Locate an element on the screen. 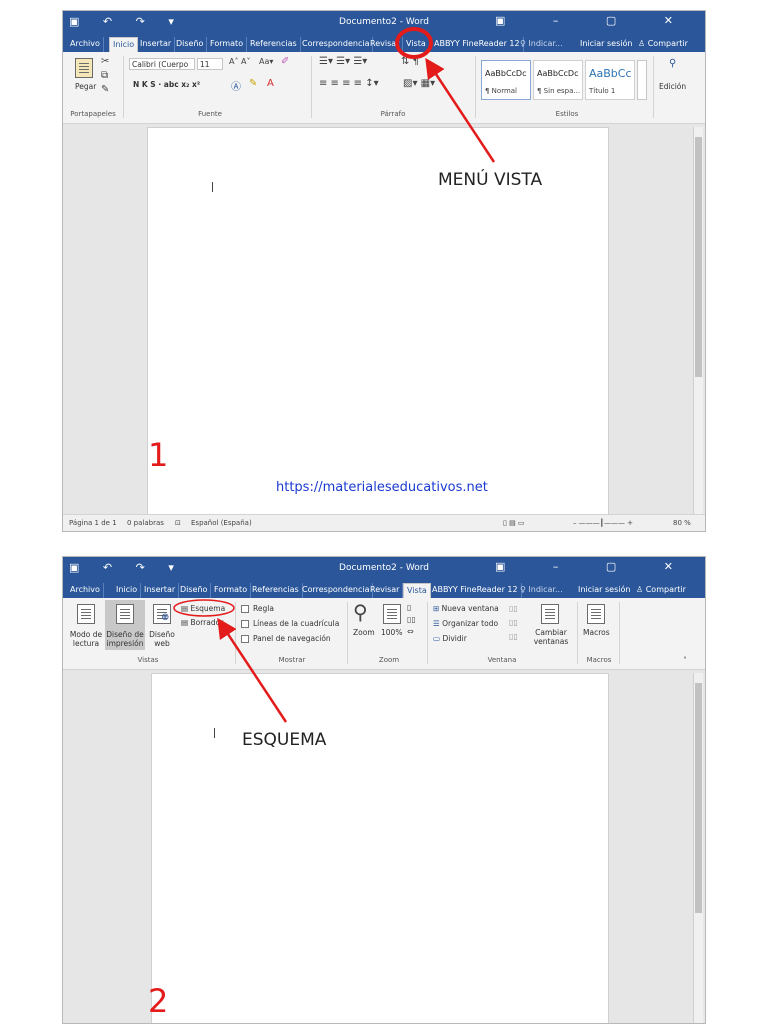 The width and height of the screenshot is (768, 1024). paste-icon is located at coordinates (84, 68).